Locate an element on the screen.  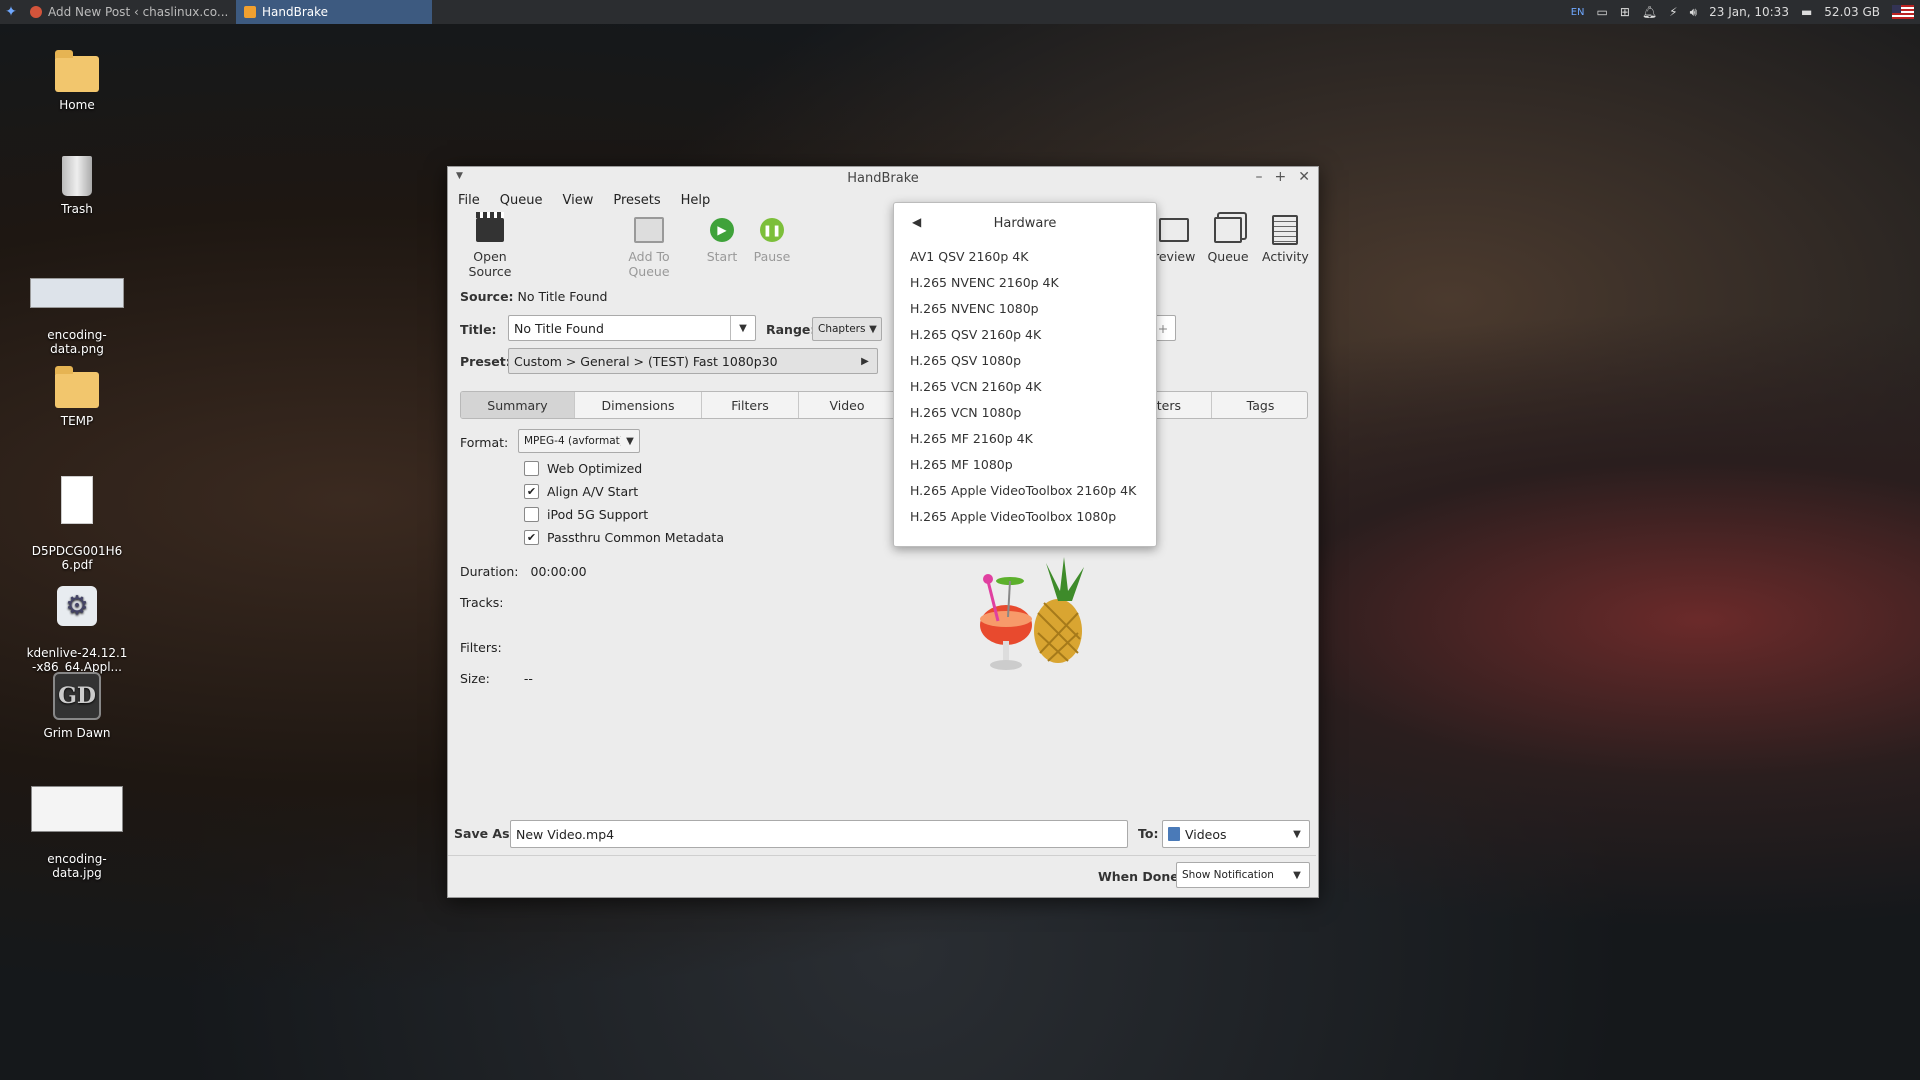
queue-button: Queue is located at coordinates (1228, 239).